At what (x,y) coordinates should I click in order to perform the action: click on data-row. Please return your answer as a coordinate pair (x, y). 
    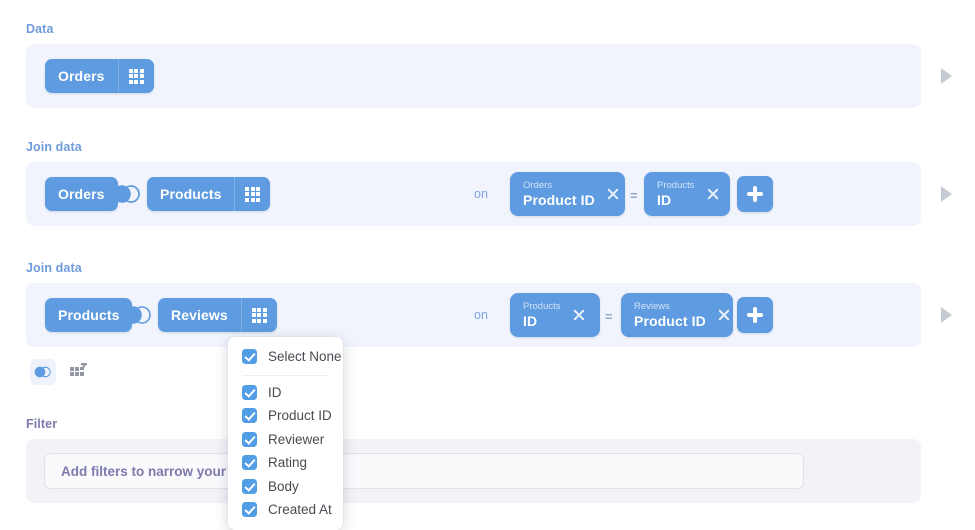
    Looking at the image, I should click on (473, 76).